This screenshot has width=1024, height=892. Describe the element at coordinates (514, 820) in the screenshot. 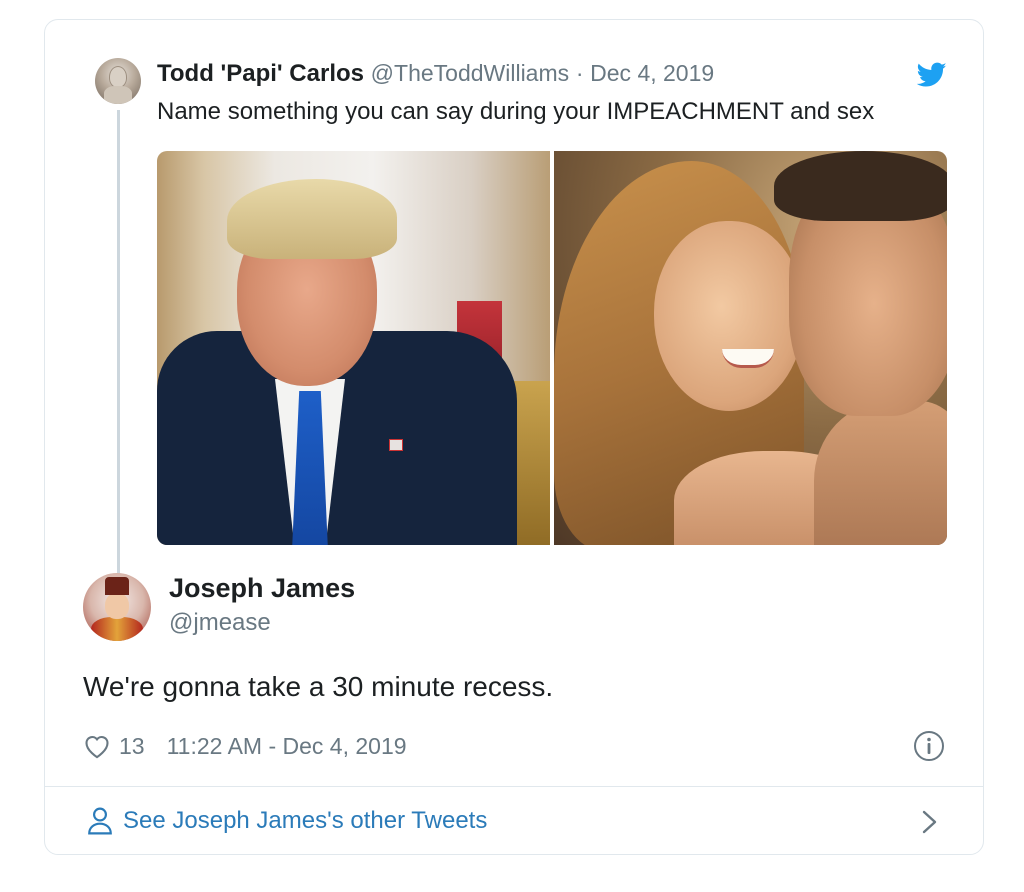

I see `tweet-footer: See Joseph James's other Tweets` at that location.